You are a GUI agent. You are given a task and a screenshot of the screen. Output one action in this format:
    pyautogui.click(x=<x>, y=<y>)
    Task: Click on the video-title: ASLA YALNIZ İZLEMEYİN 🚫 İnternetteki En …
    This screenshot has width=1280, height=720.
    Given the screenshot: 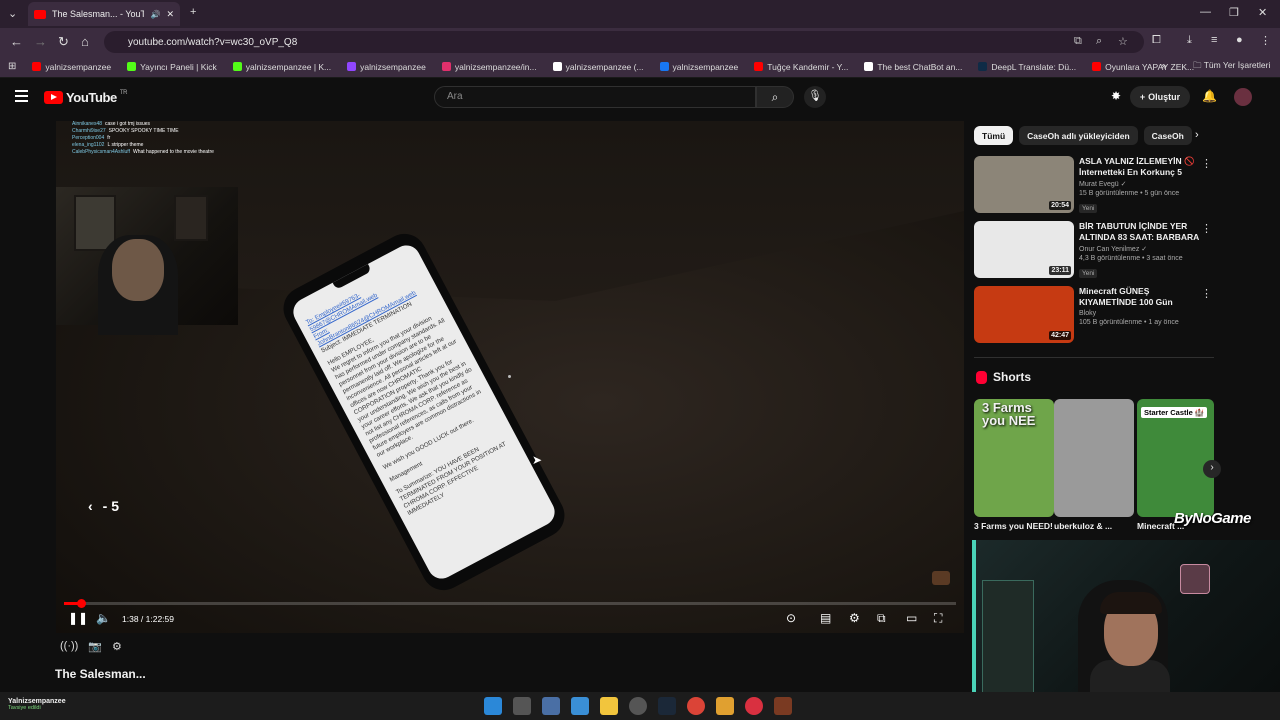 What is the action you would take?
    pyautogui.click(x=1141, y=167)
    